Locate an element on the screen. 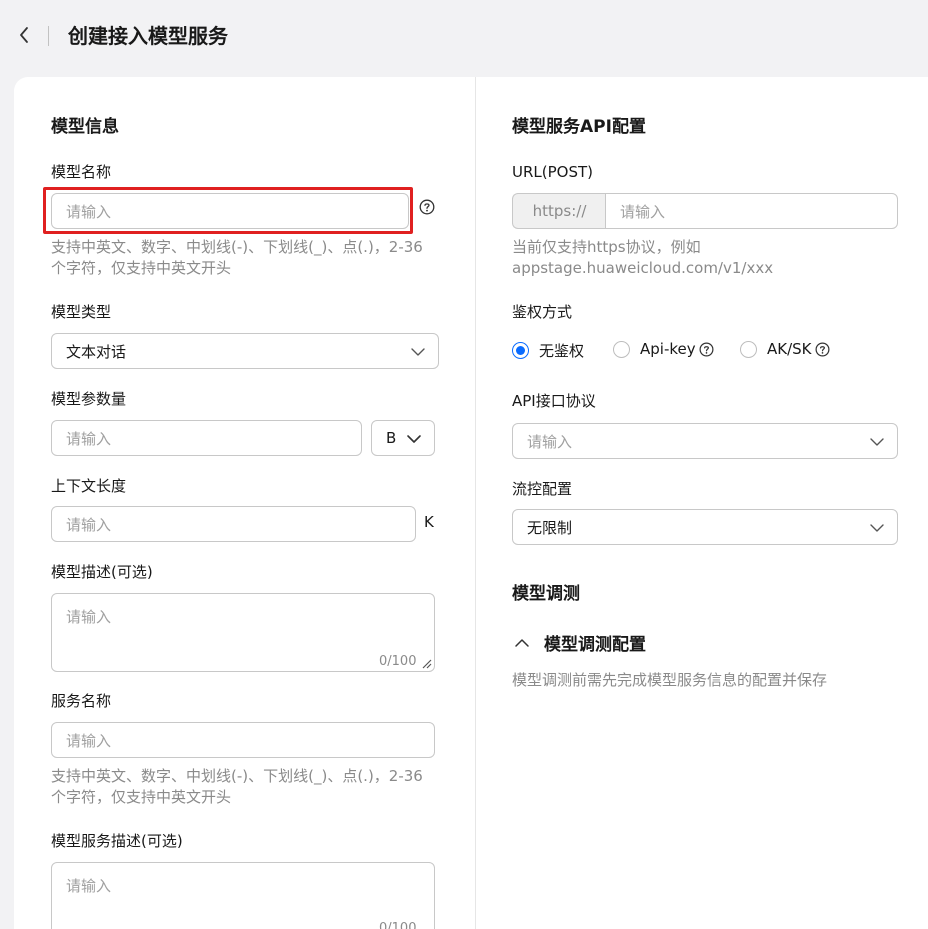 The width and height of the screenshot is (928, 929). url-hint-2: appstage.huaweicloud.com/v1/xxx is located at coordinates (643, 268).